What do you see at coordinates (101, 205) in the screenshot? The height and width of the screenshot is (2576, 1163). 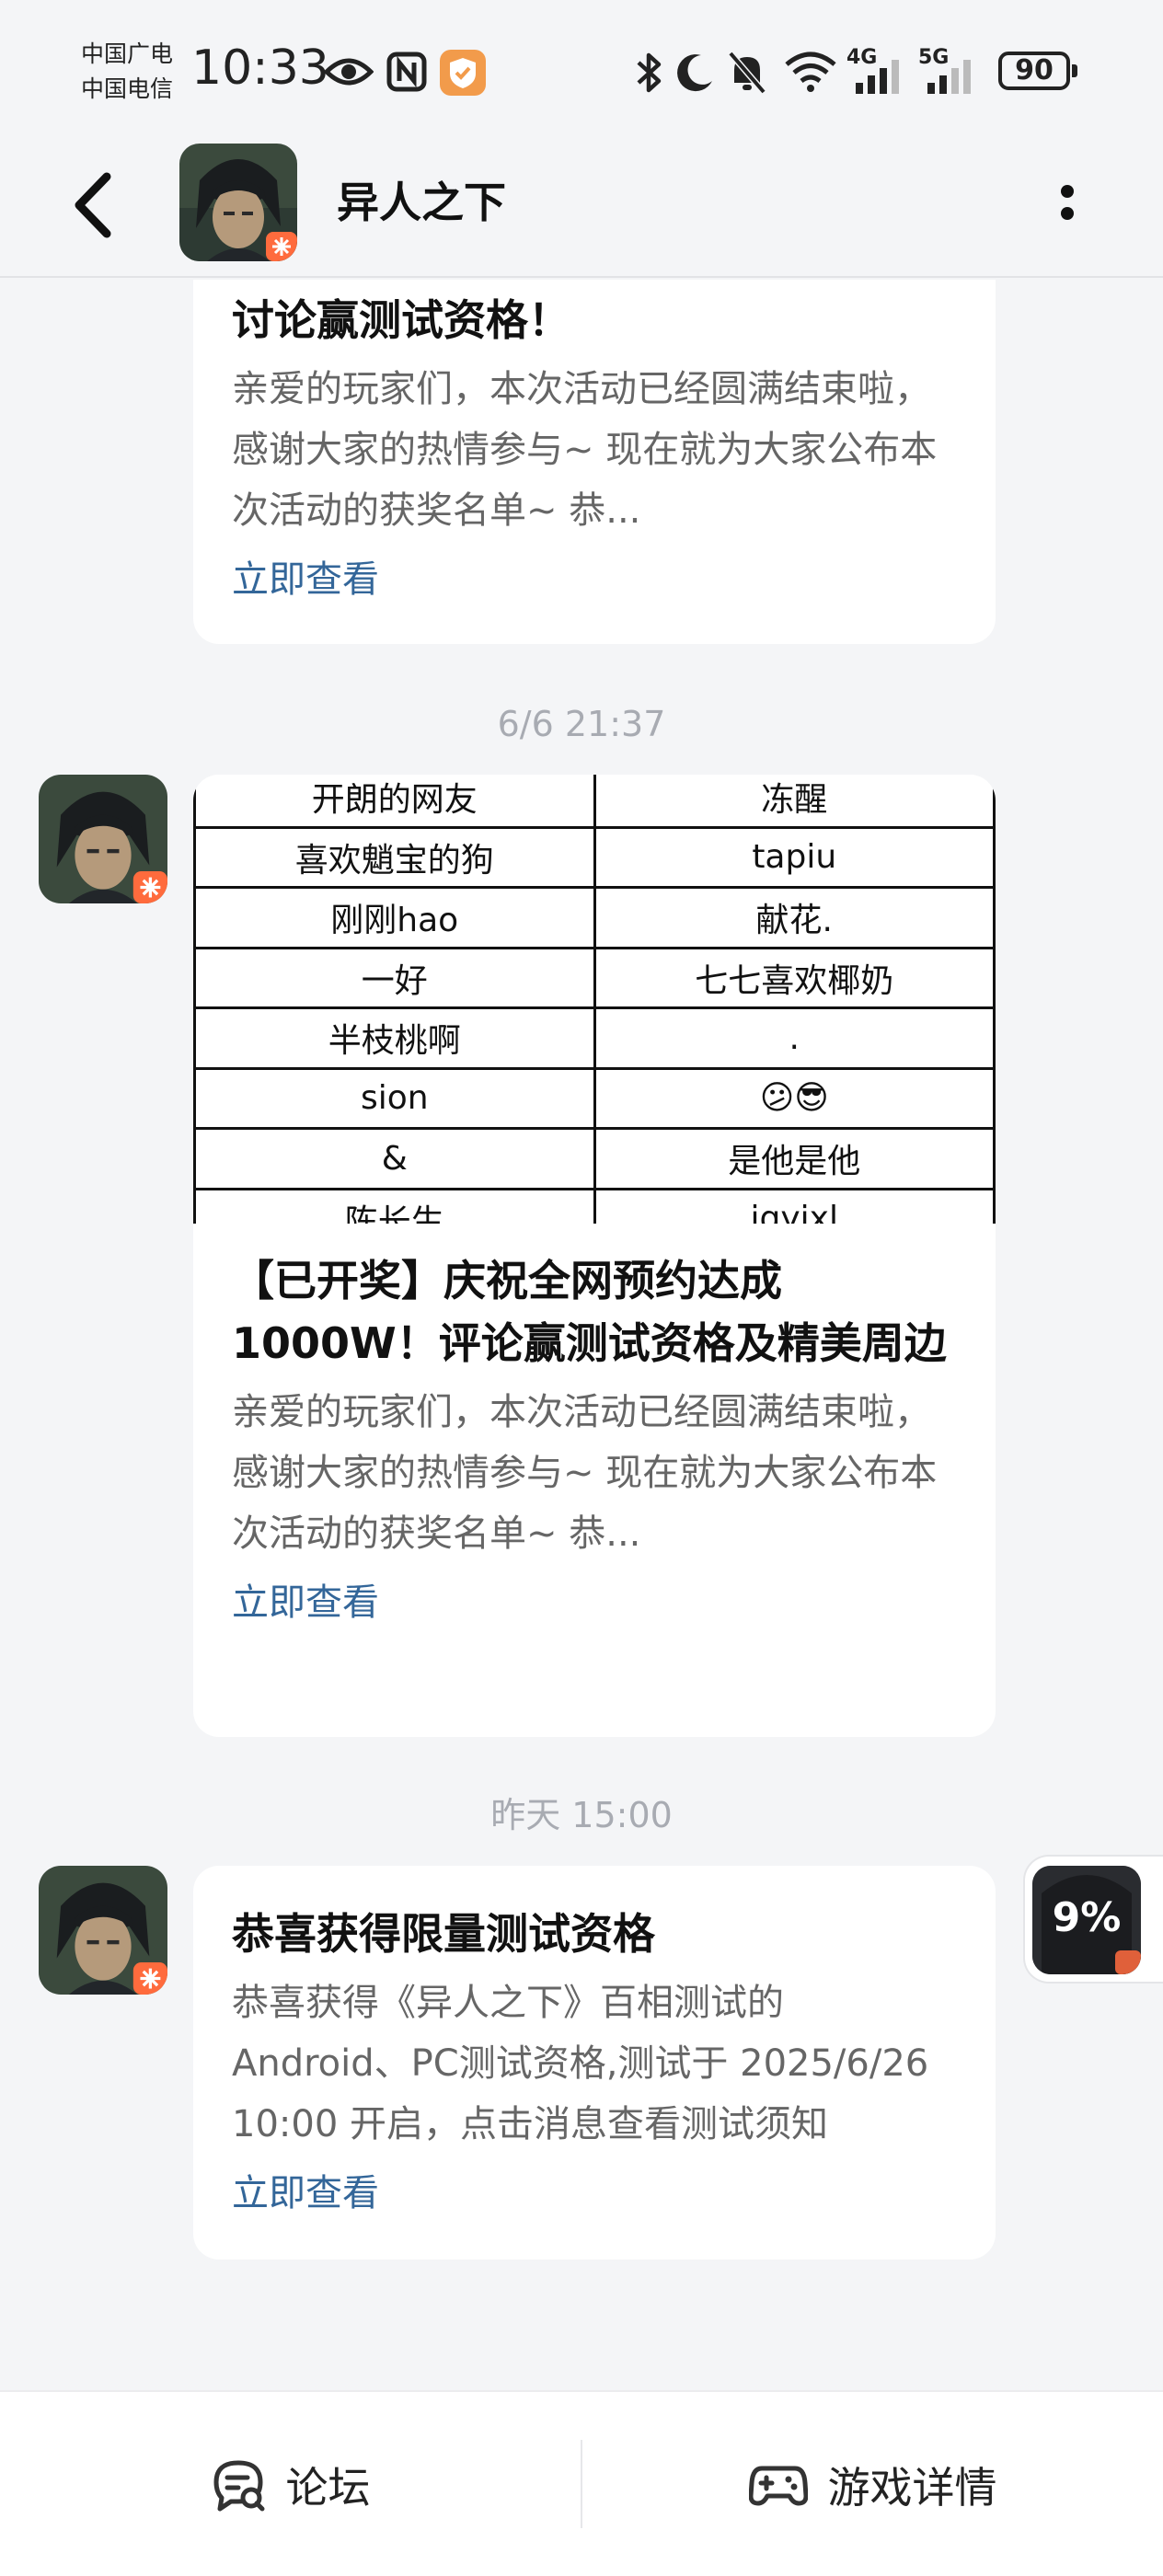 I see `back-arrow-icon` at bounding box center [101, 205].